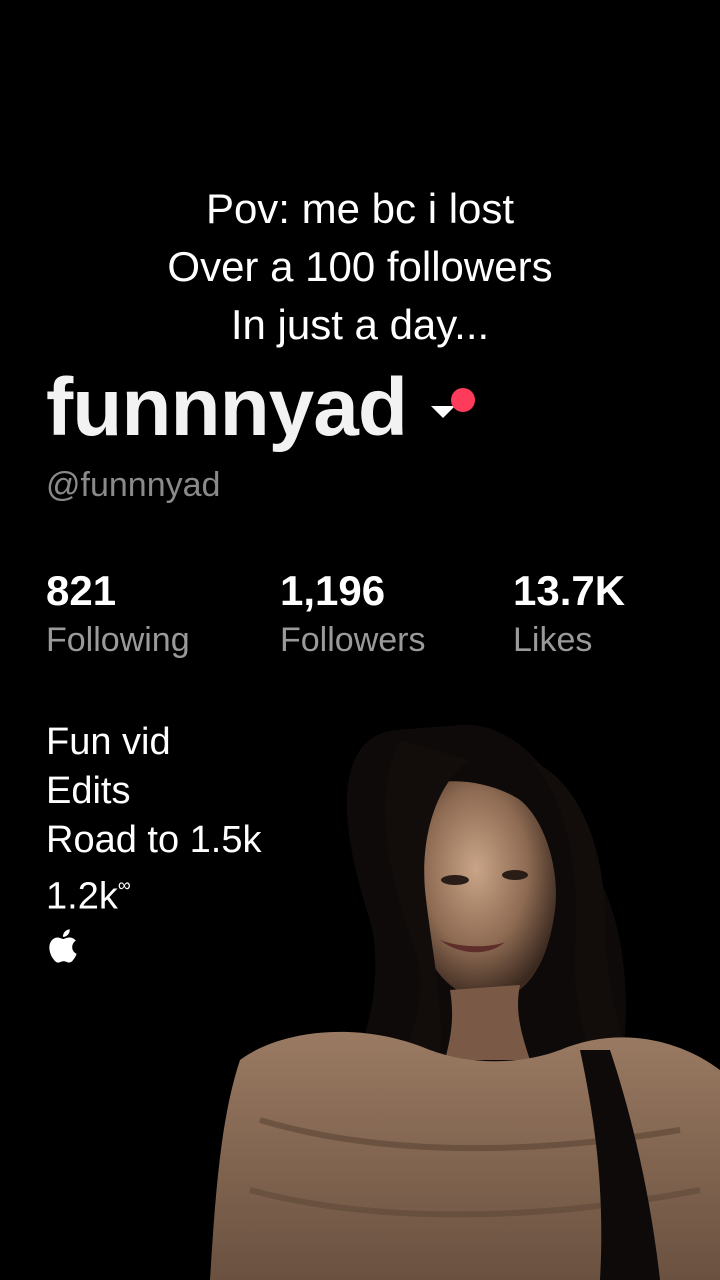  Describe the element at coordinates (82, 896) in the screenshot. I see `bio-line-4-text: 1.2k` at that location.